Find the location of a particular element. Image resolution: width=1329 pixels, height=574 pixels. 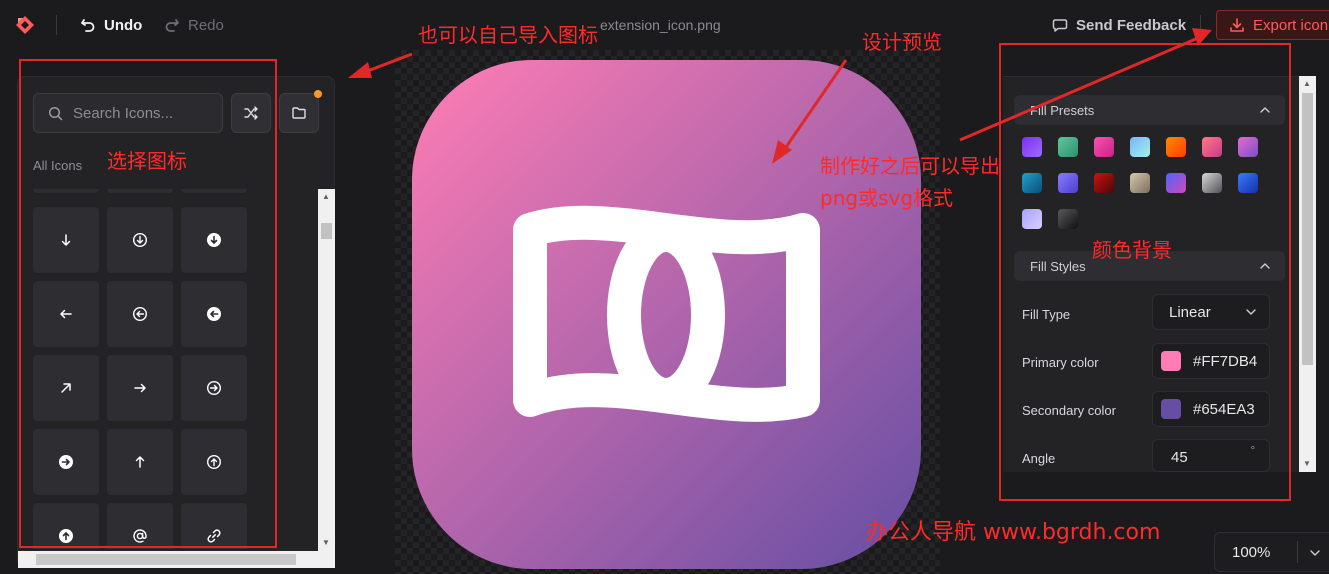

app-logo-icon is located at coordinates (25, 25).